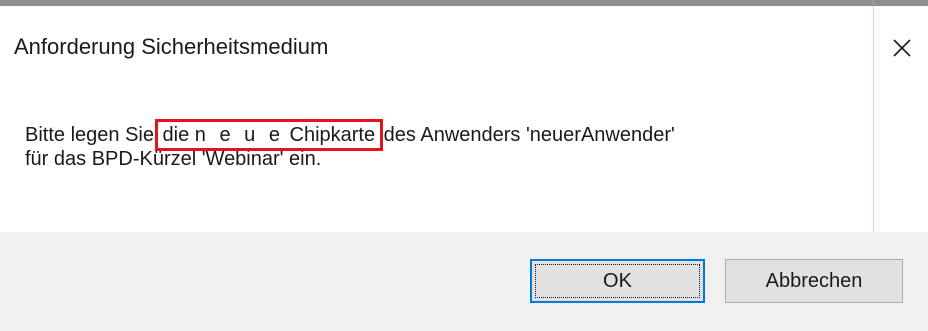  I want to click on cancel-button: Abbrechen, so click(814, 281).